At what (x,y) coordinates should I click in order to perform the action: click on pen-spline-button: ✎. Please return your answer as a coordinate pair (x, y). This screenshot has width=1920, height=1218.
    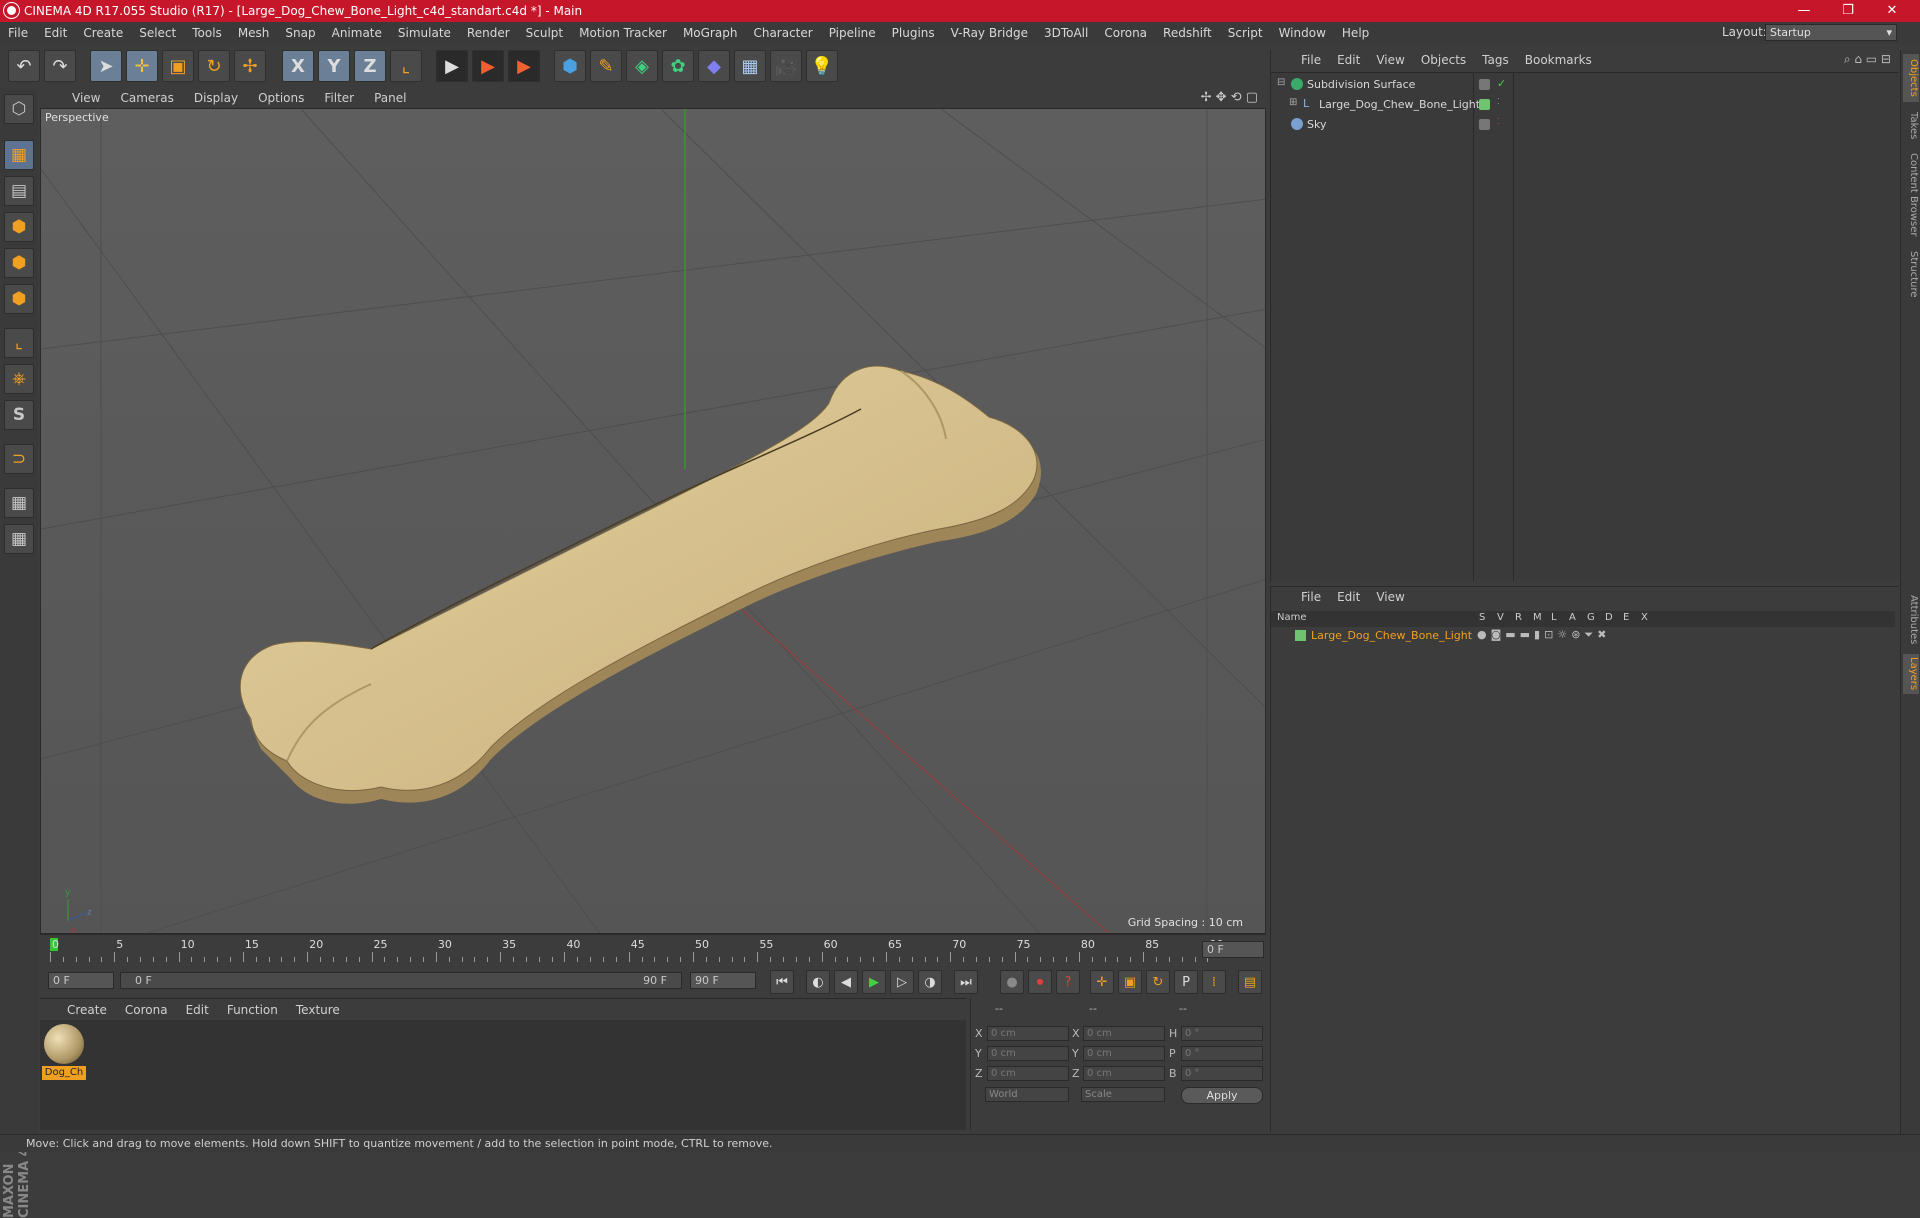
    Looking at the image, I should click on (606, 66).